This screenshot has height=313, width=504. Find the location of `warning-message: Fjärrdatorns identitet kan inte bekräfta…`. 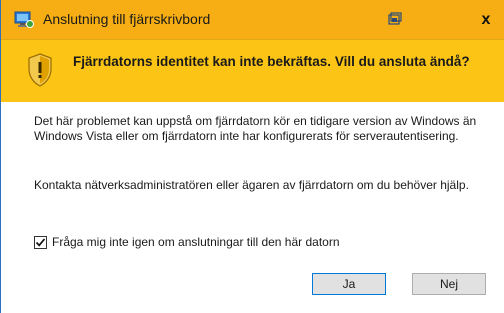

warning-message: Fjärrdatorns identitet kan inte bekräfta… is located at coordinates (271, 61).